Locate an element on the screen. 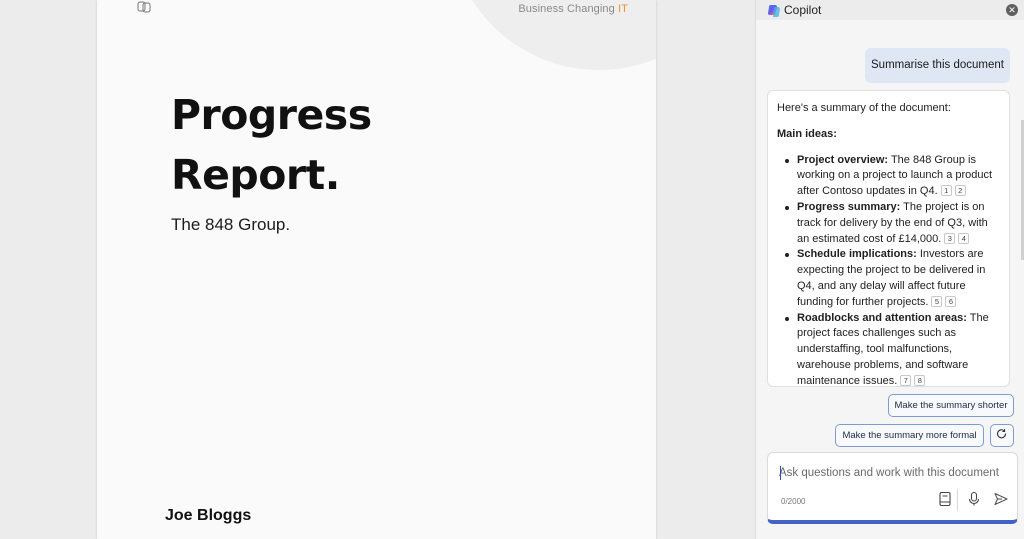  document-subtitle: The 848 Group. is located at coordinates (231, 224).